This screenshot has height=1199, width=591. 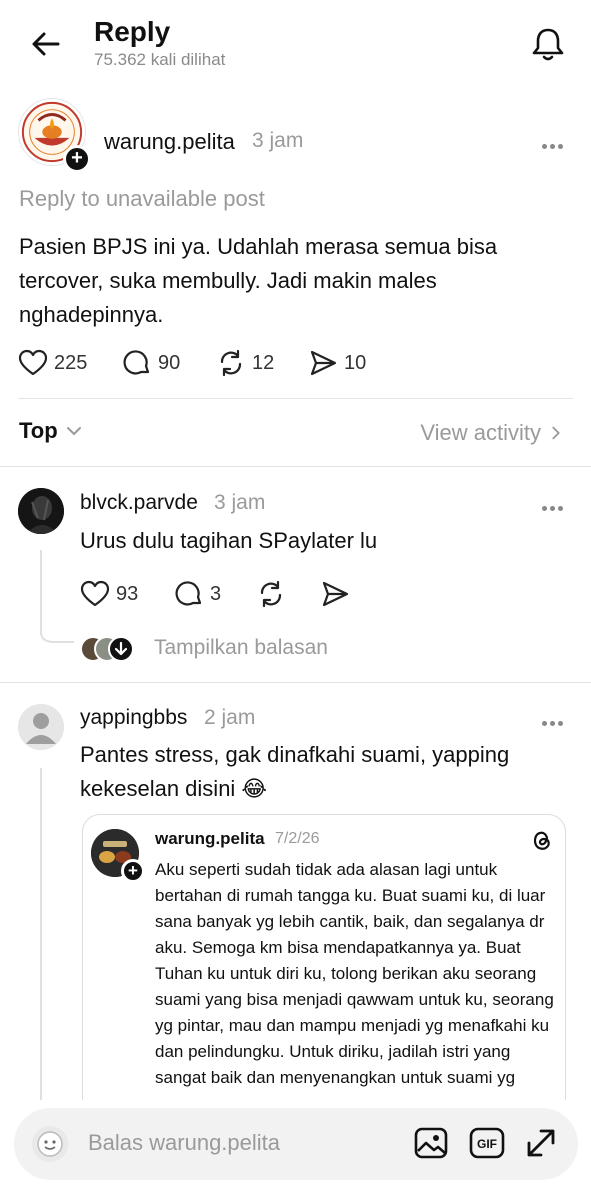 I want to click on expand-button, so click(x=541, y=1143).